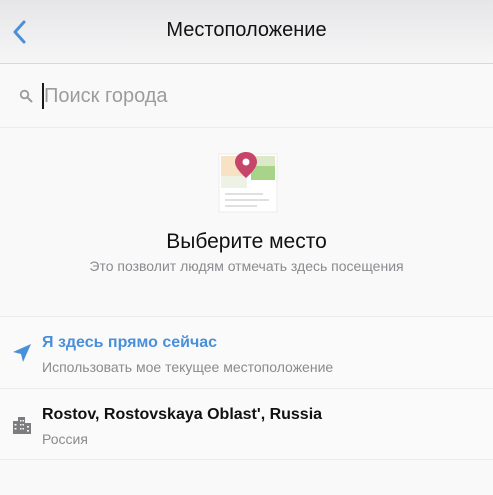  What do you see at coordinates (26, 96) in the screenshot?
I see `search-icon` at bounding box center [26, 96].